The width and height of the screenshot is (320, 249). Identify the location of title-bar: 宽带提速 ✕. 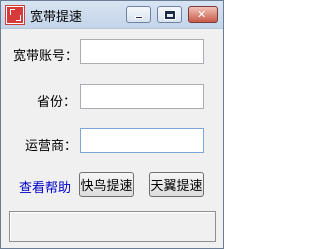
(112, 15).